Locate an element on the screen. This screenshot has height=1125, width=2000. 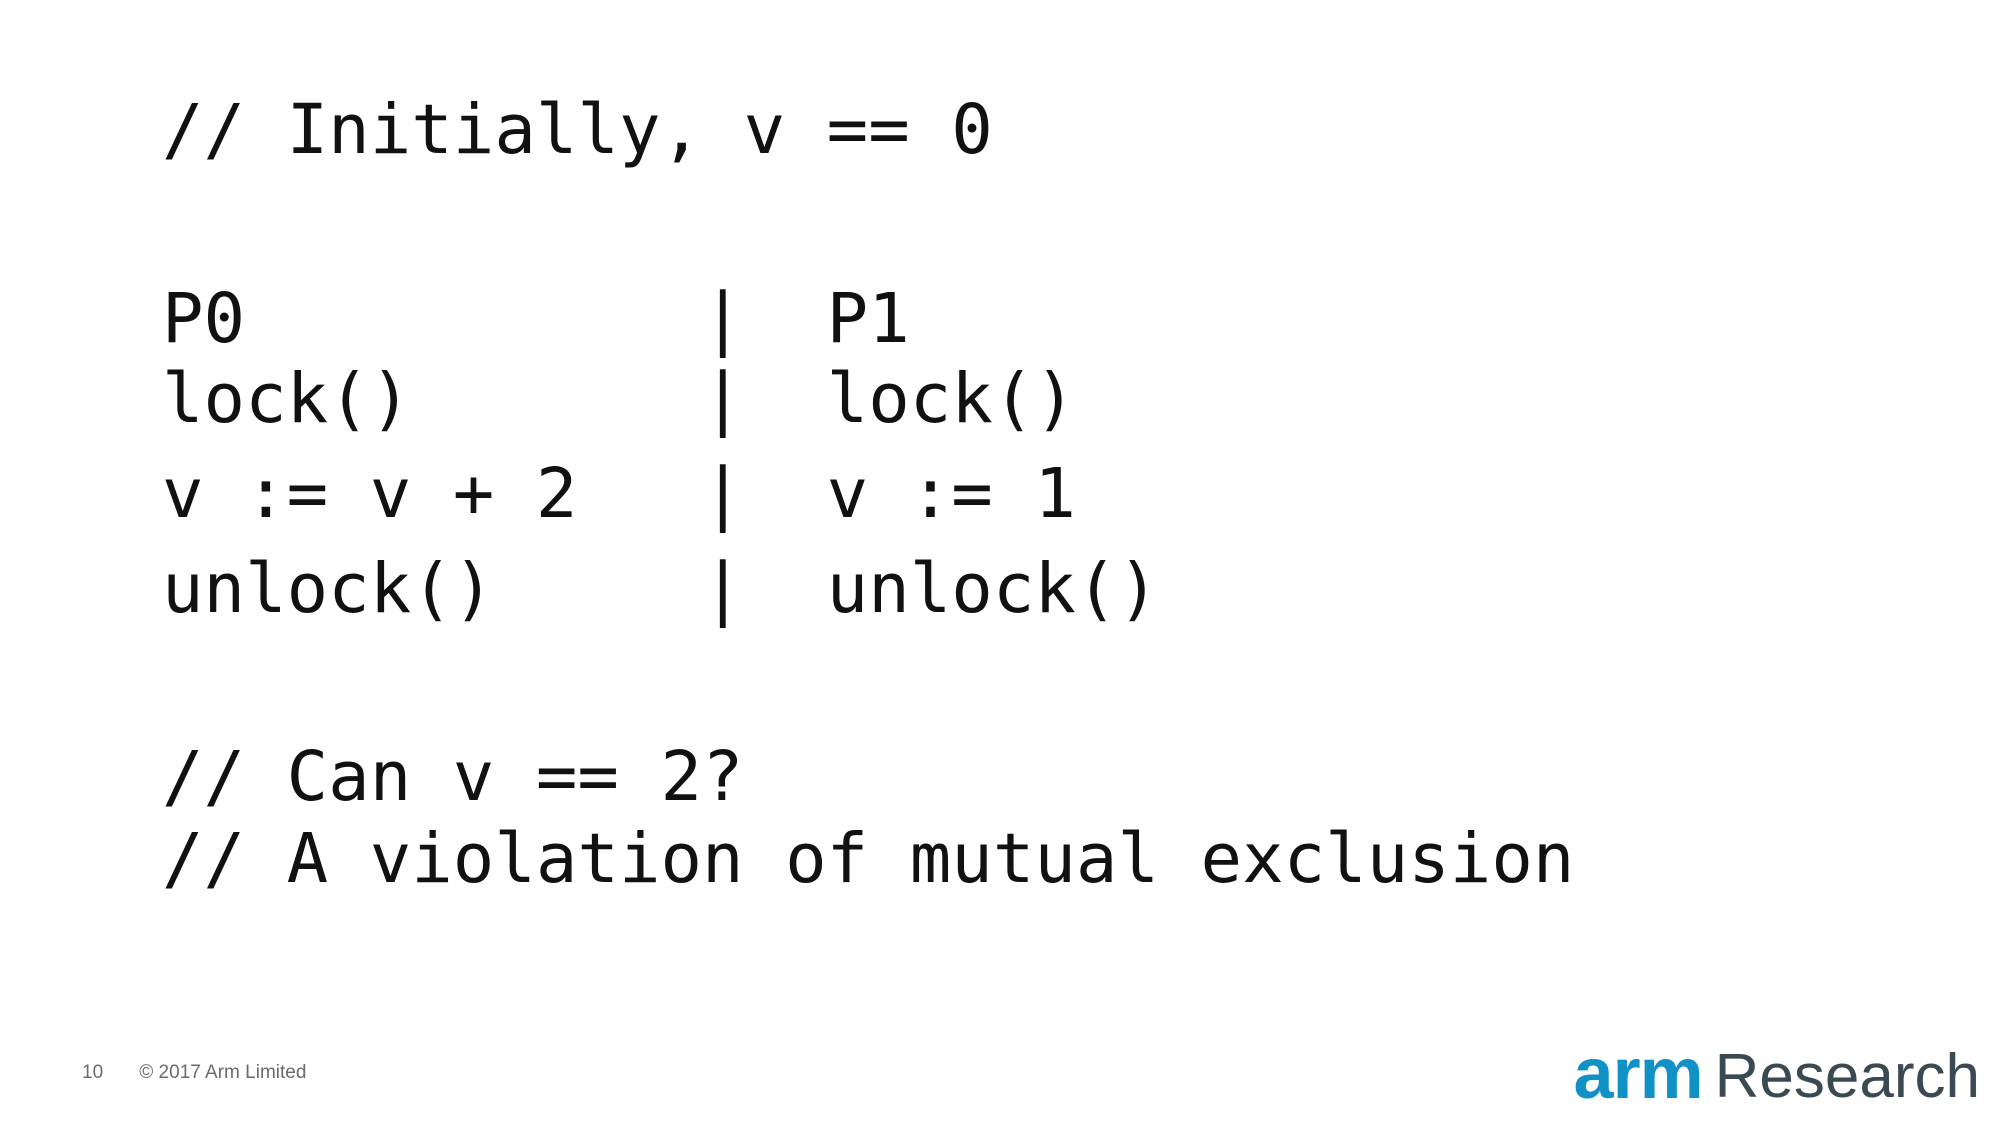
copyright-notice: © 2017 Arm Limited is located at coordinates (223, 1072).